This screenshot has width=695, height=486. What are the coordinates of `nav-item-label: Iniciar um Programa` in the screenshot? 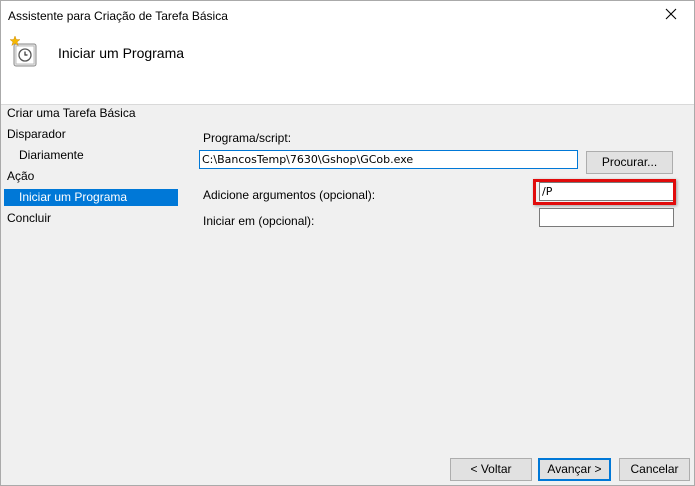 It's located at (73, 197).